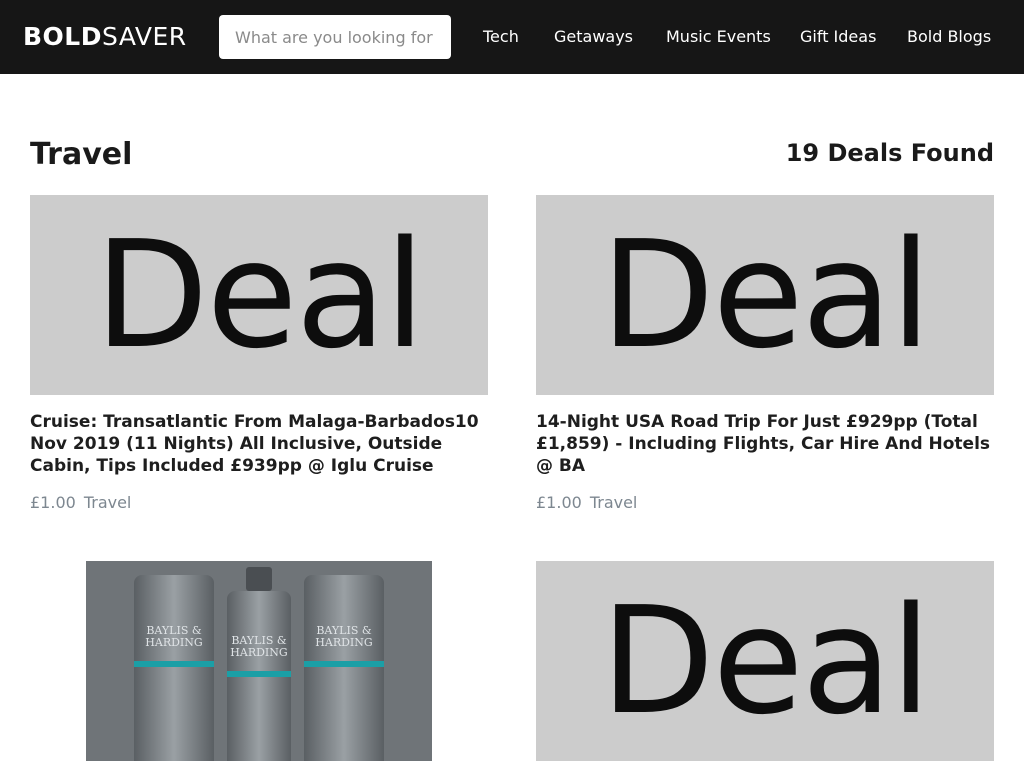 The image size is (1024, 768). What do you see at coordinates (889, 153) in the screenshot?
I see `deals-found-count: 19 Deals Found` at bounding box center [889, 153].